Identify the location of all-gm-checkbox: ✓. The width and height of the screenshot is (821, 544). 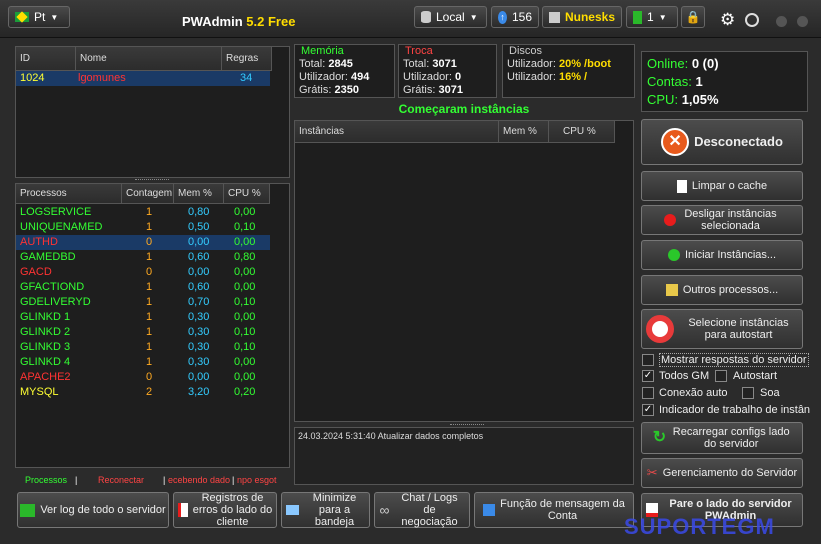
(648, 376).